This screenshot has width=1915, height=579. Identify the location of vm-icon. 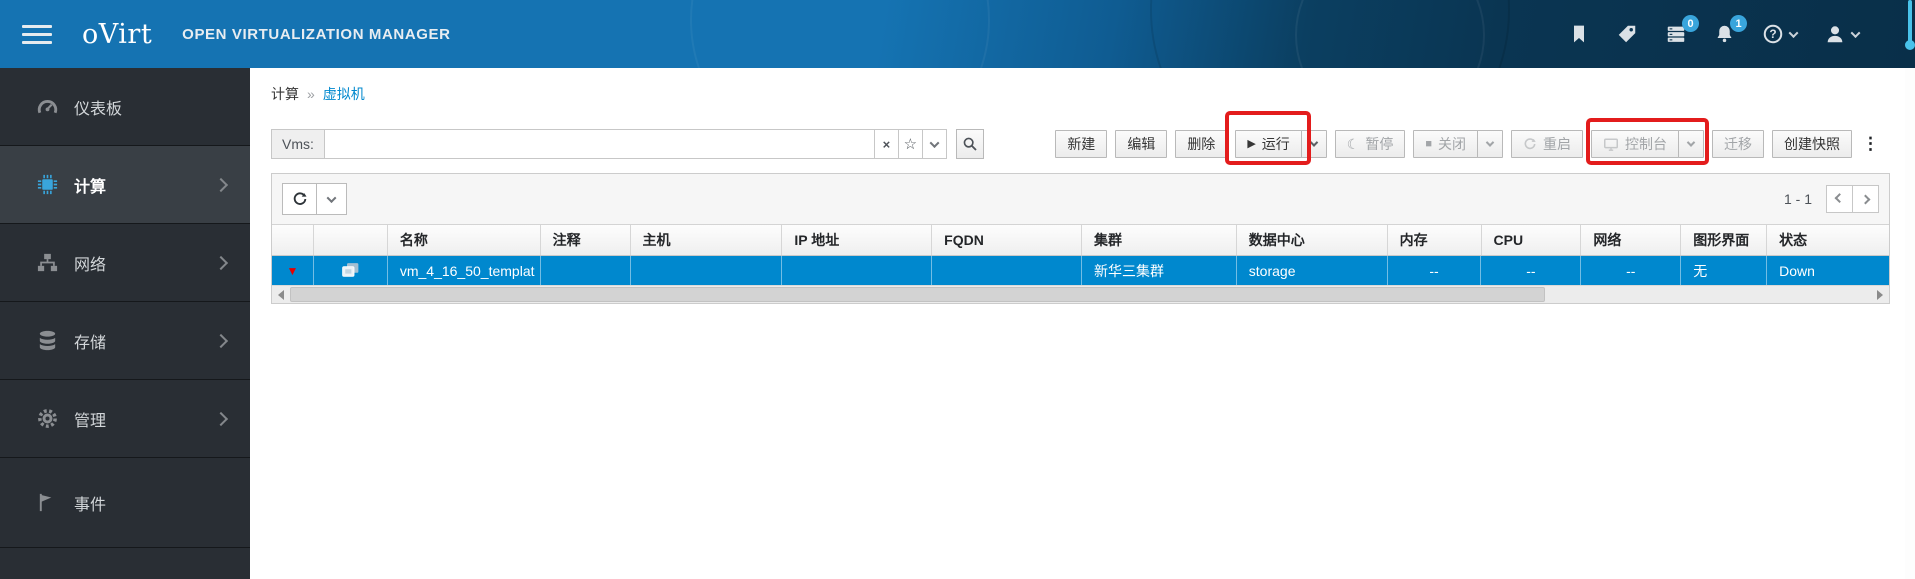
(350, 269).